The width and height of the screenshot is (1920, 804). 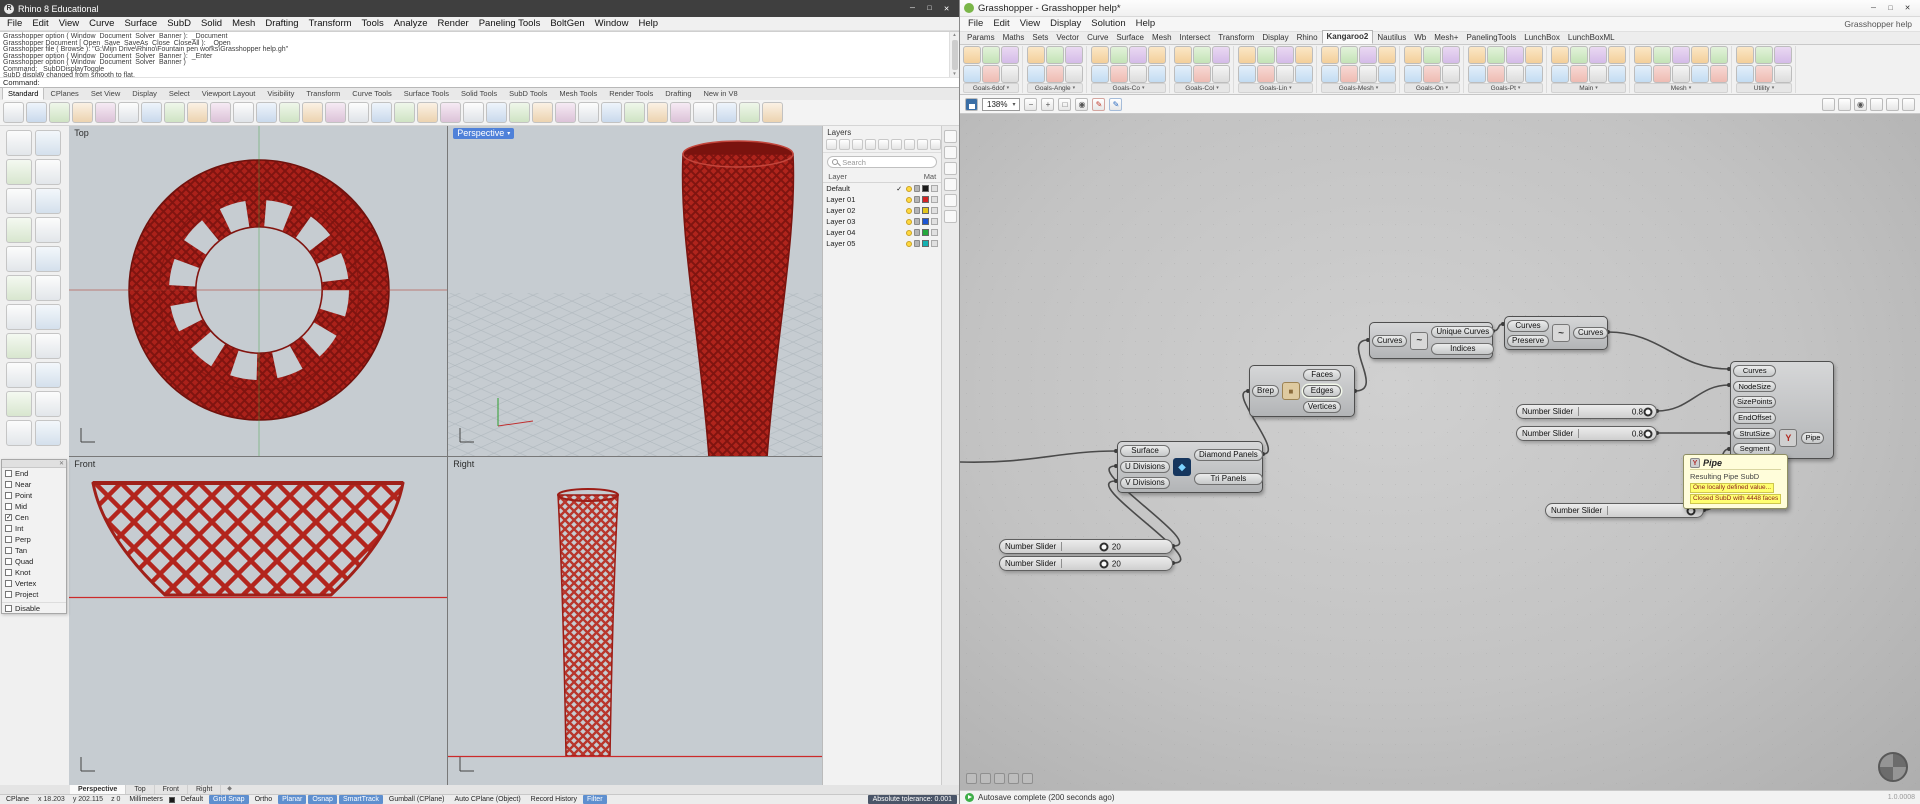 What do you see at coordinates (1031, 104) in the screenshot?
I see `zoom-out-icon` at bounding box center [1031, 104].